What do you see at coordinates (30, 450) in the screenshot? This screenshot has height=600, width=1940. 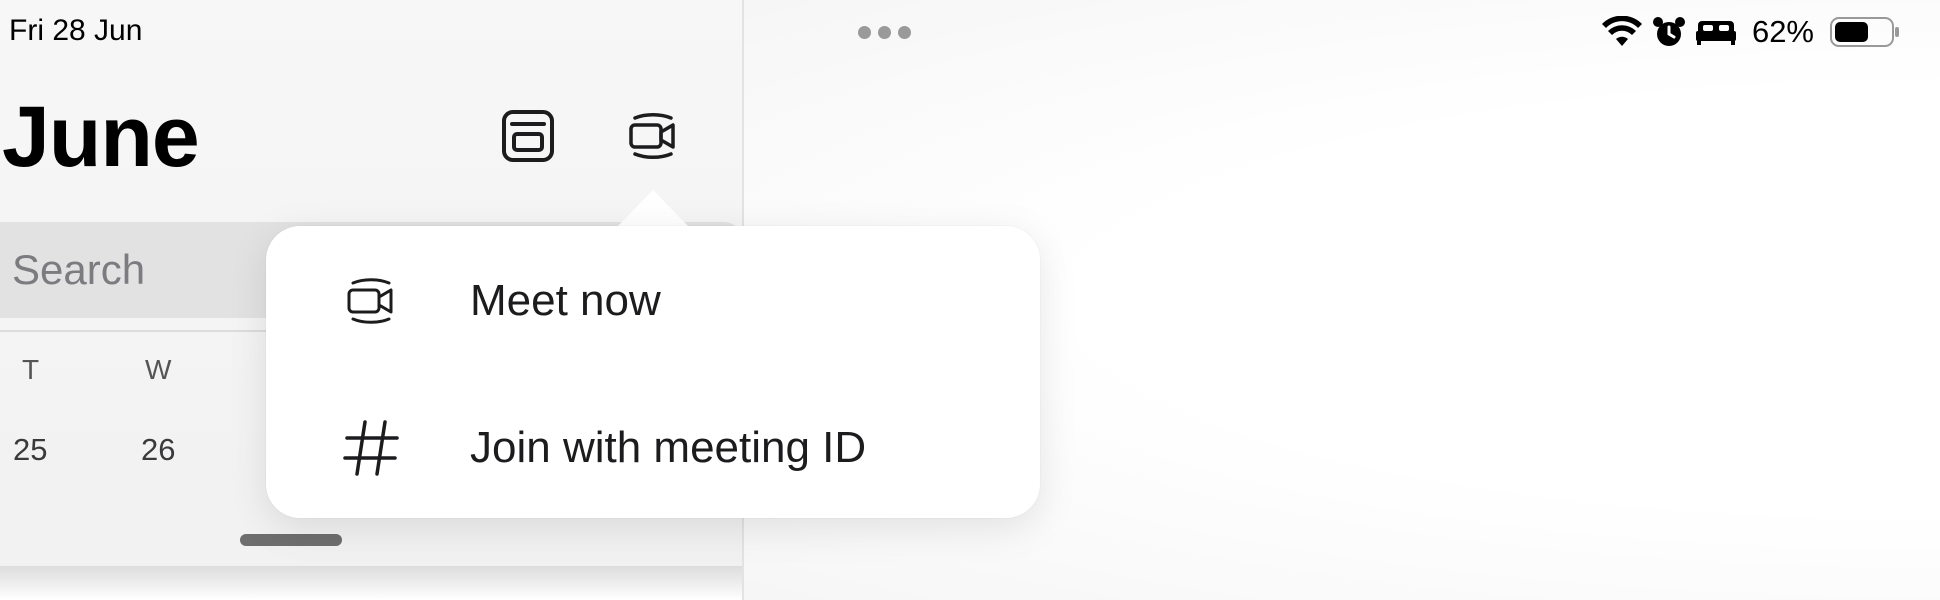 I see `date-cell: 25` at bounding box center [30, 450].